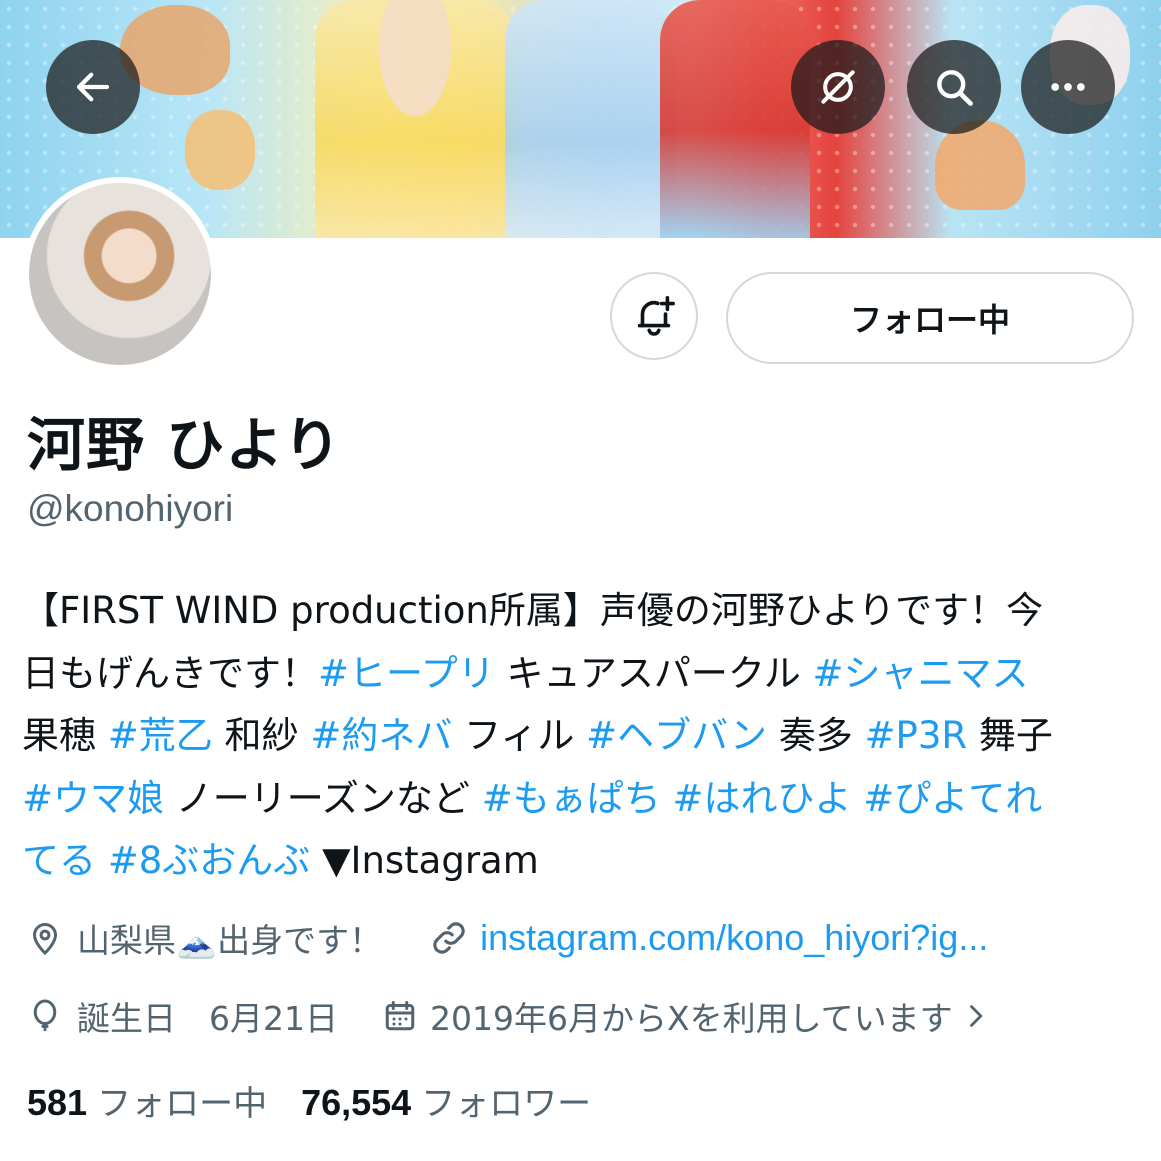 The image size is (1161, 1161). Describe the element at coordinates (920, 673) in the screenshot. I see `hashtag-link: #シャニマス` at that location.